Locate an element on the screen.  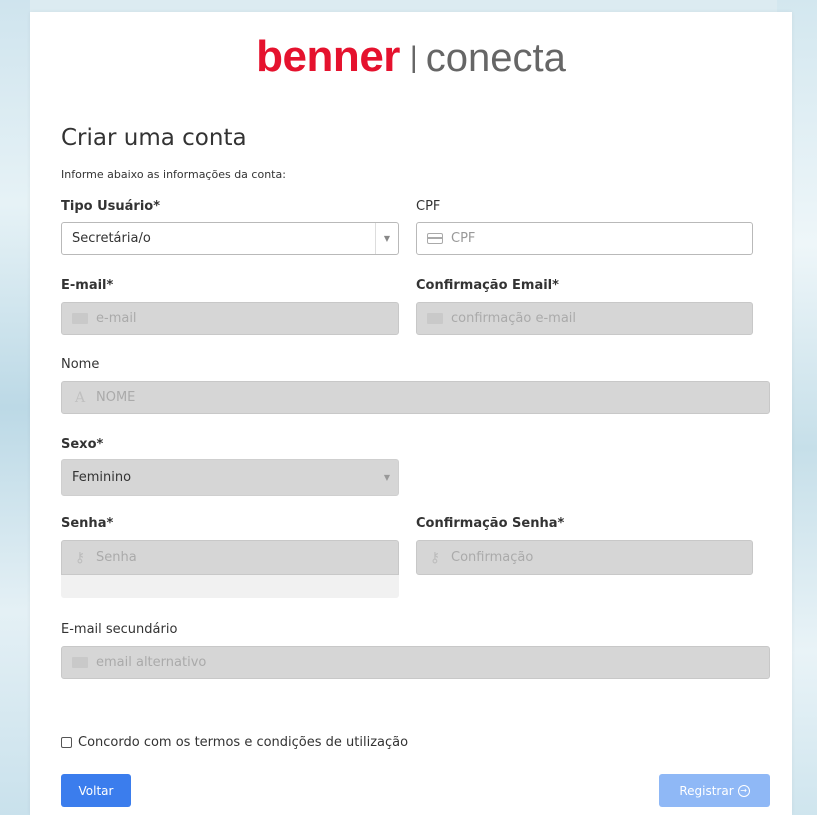
page-subtitle: Informe abaixo as informações da conta: is located at coordinates (173, 174).